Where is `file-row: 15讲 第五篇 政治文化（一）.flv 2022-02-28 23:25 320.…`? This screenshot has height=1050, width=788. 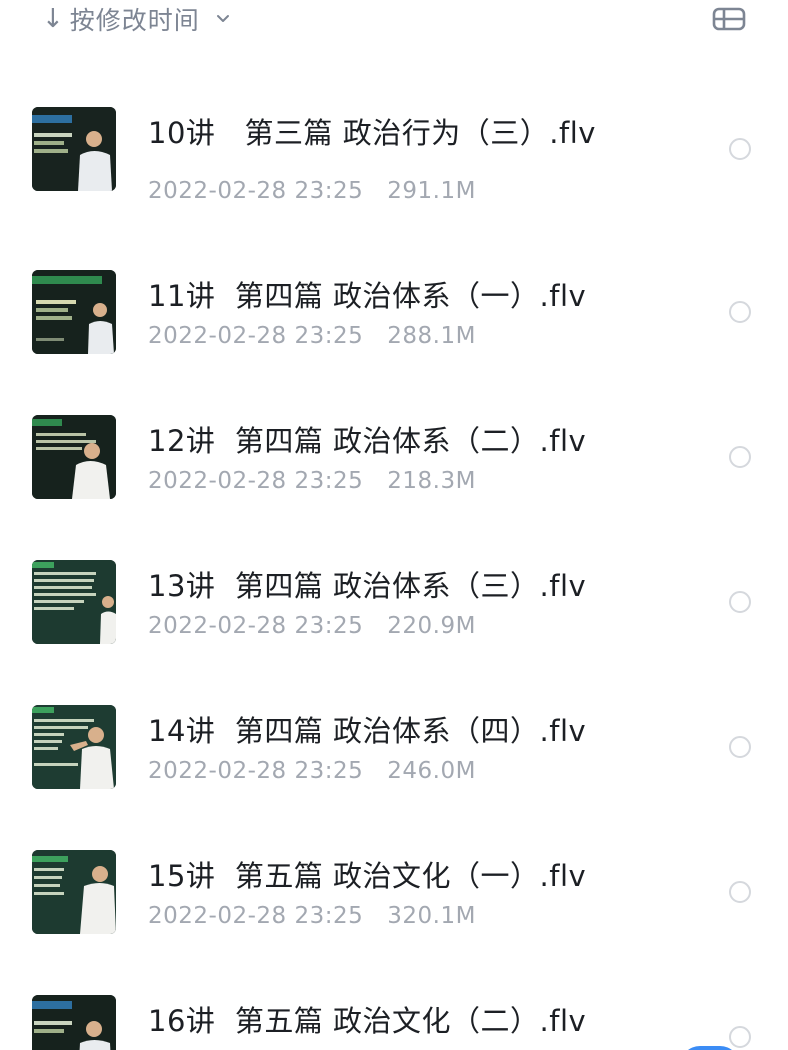 file-row: 15讲 第五篇 政治文化（一）.flv 2022-02-28 23:25 320.… is located at coordinates (394, 893).